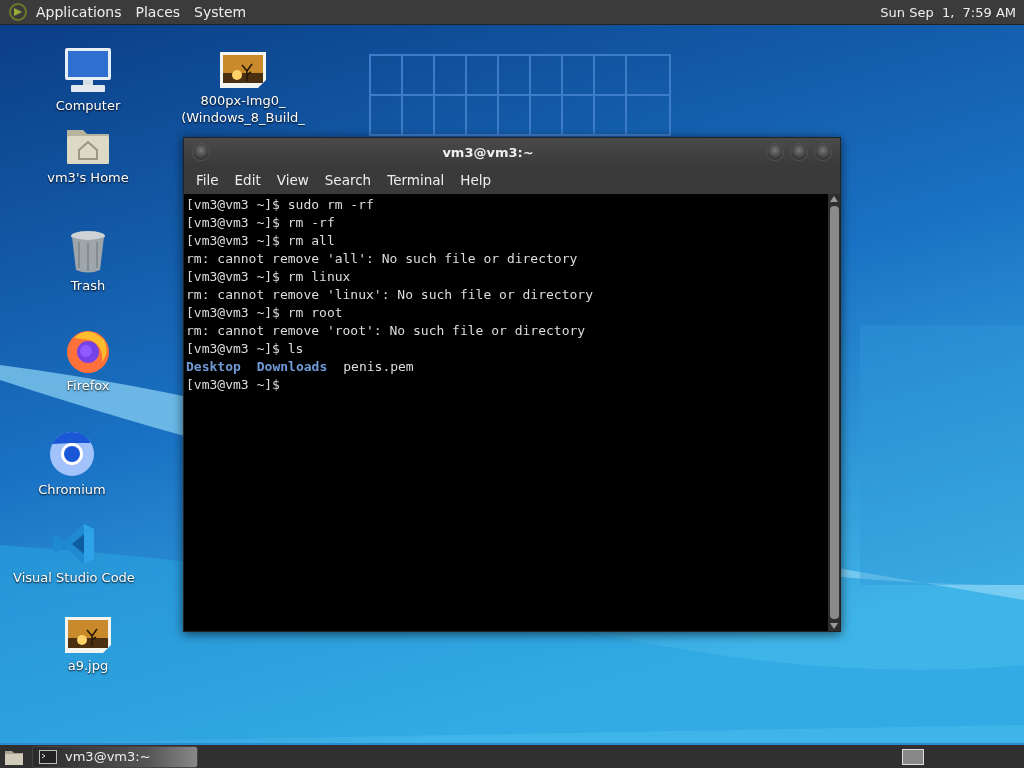  What do you see at coordinates (378, 367) in the screenshot?
I see `file-name: penis.pem` at bounding box center [378, 367].